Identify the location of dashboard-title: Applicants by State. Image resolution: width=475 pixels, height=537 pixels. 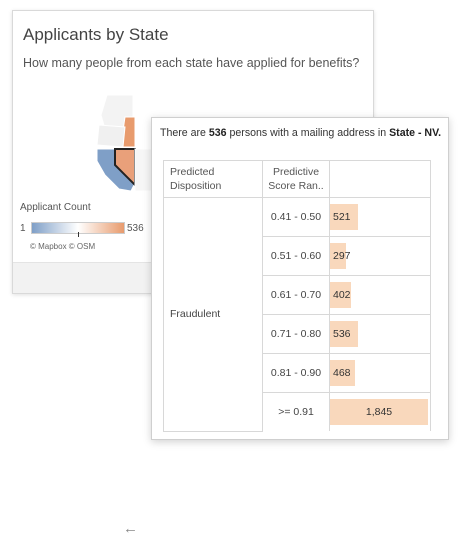
(96, 34).